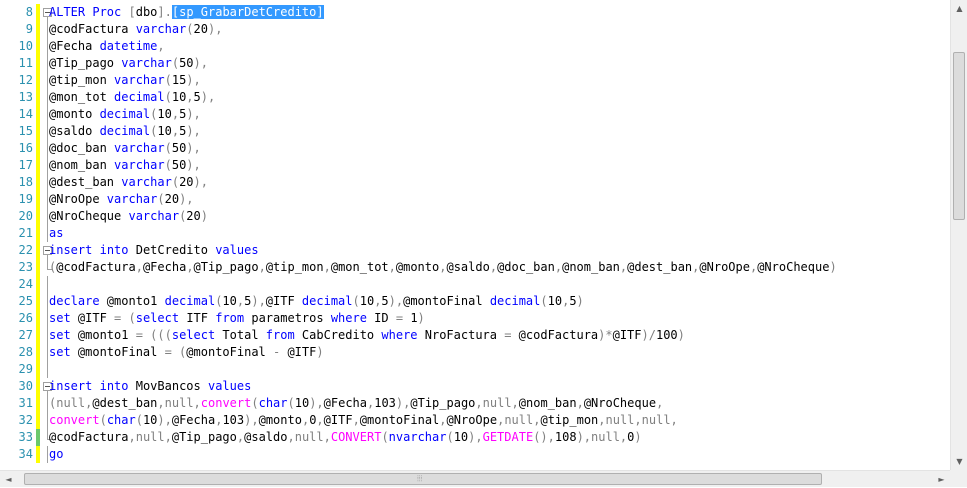  What do you see at coordinates (25, 420) in the screenshot?
I see `line-number: 32` at bounding box center [25, 420].